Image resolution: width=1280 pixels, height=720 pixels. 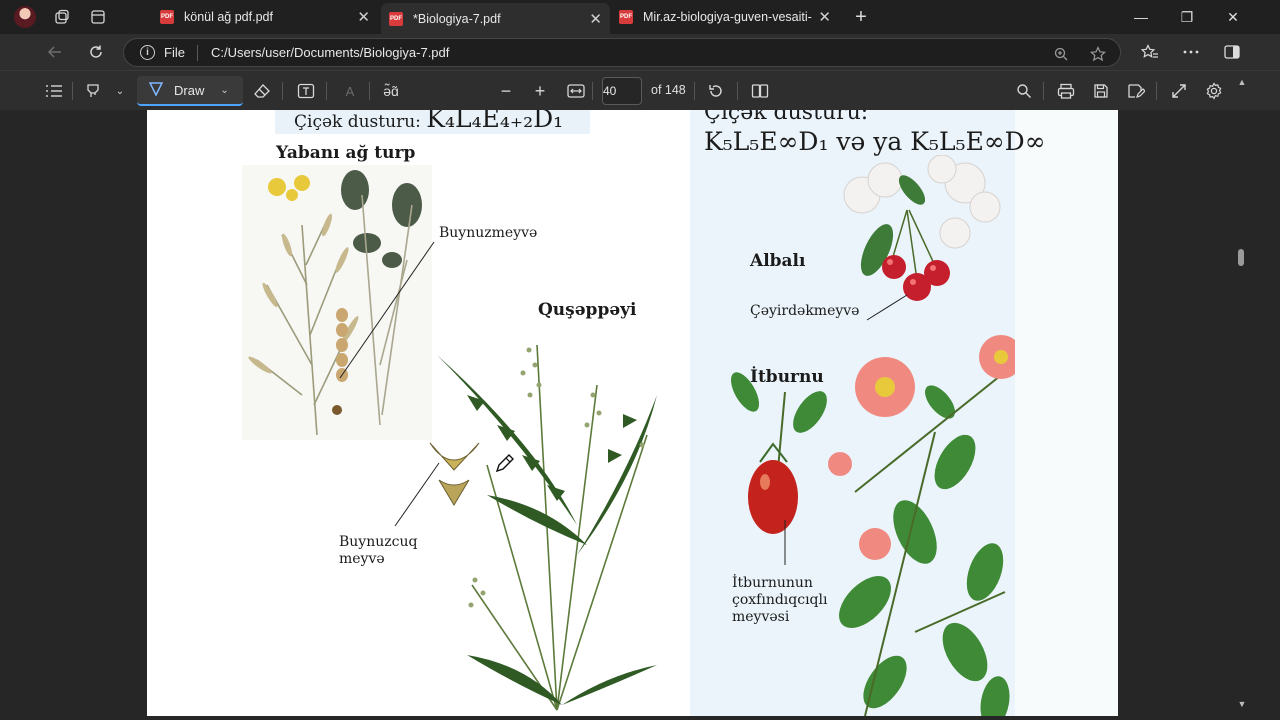 What do you see at coordinates (760, 91) in the screenshot?
I see `page-view-icon` at bounding box center [760, 91].